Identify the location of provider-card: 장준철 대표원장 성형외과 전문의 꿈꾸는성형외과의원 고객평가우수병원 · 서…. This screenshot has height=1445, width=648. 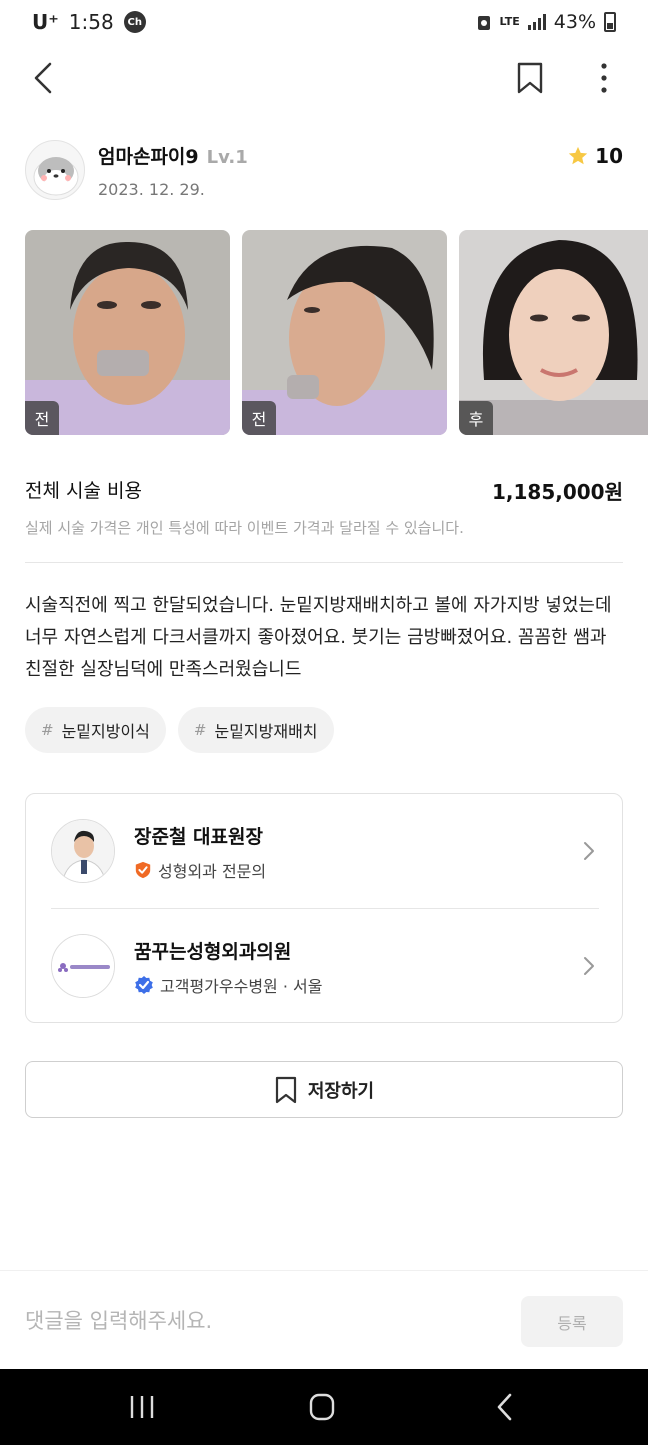
(324, 908).